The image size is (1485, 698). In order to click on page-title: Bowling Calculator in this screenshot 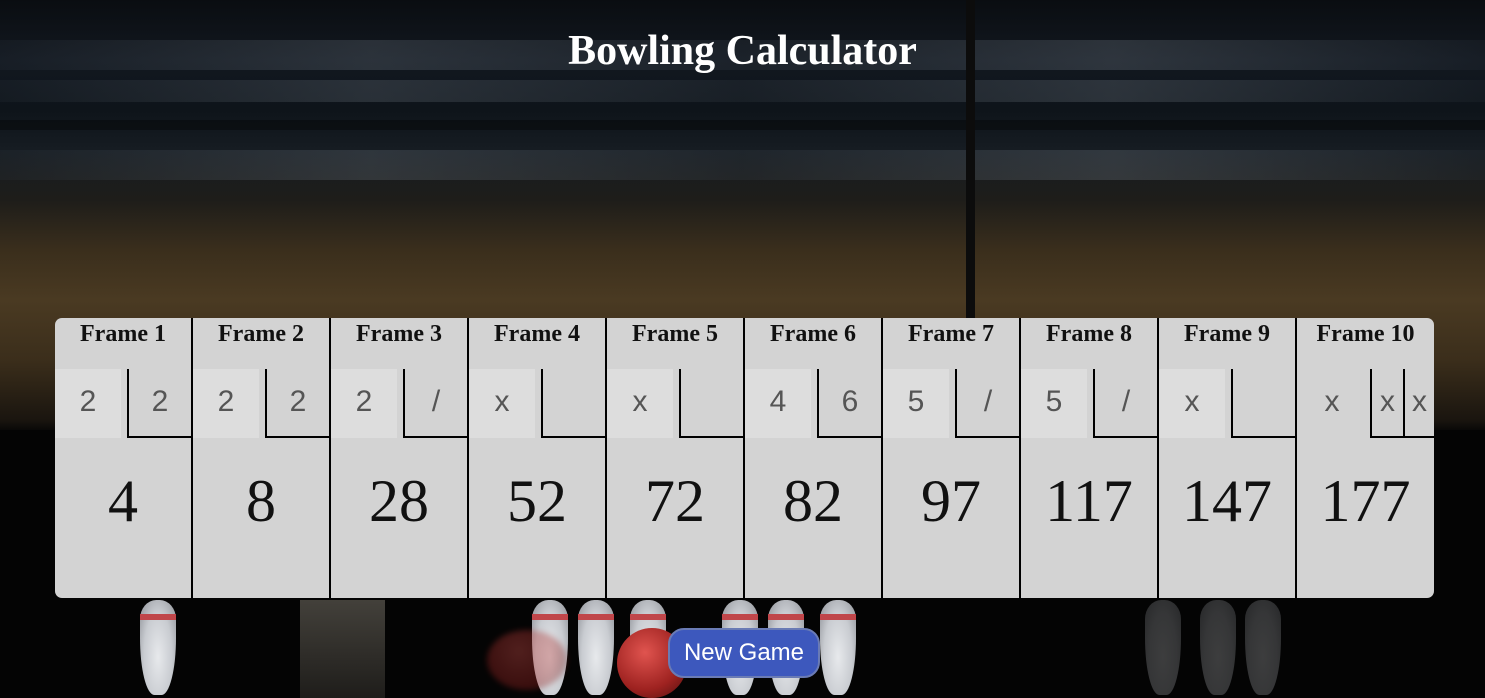, I will do `click(742, 51)`.